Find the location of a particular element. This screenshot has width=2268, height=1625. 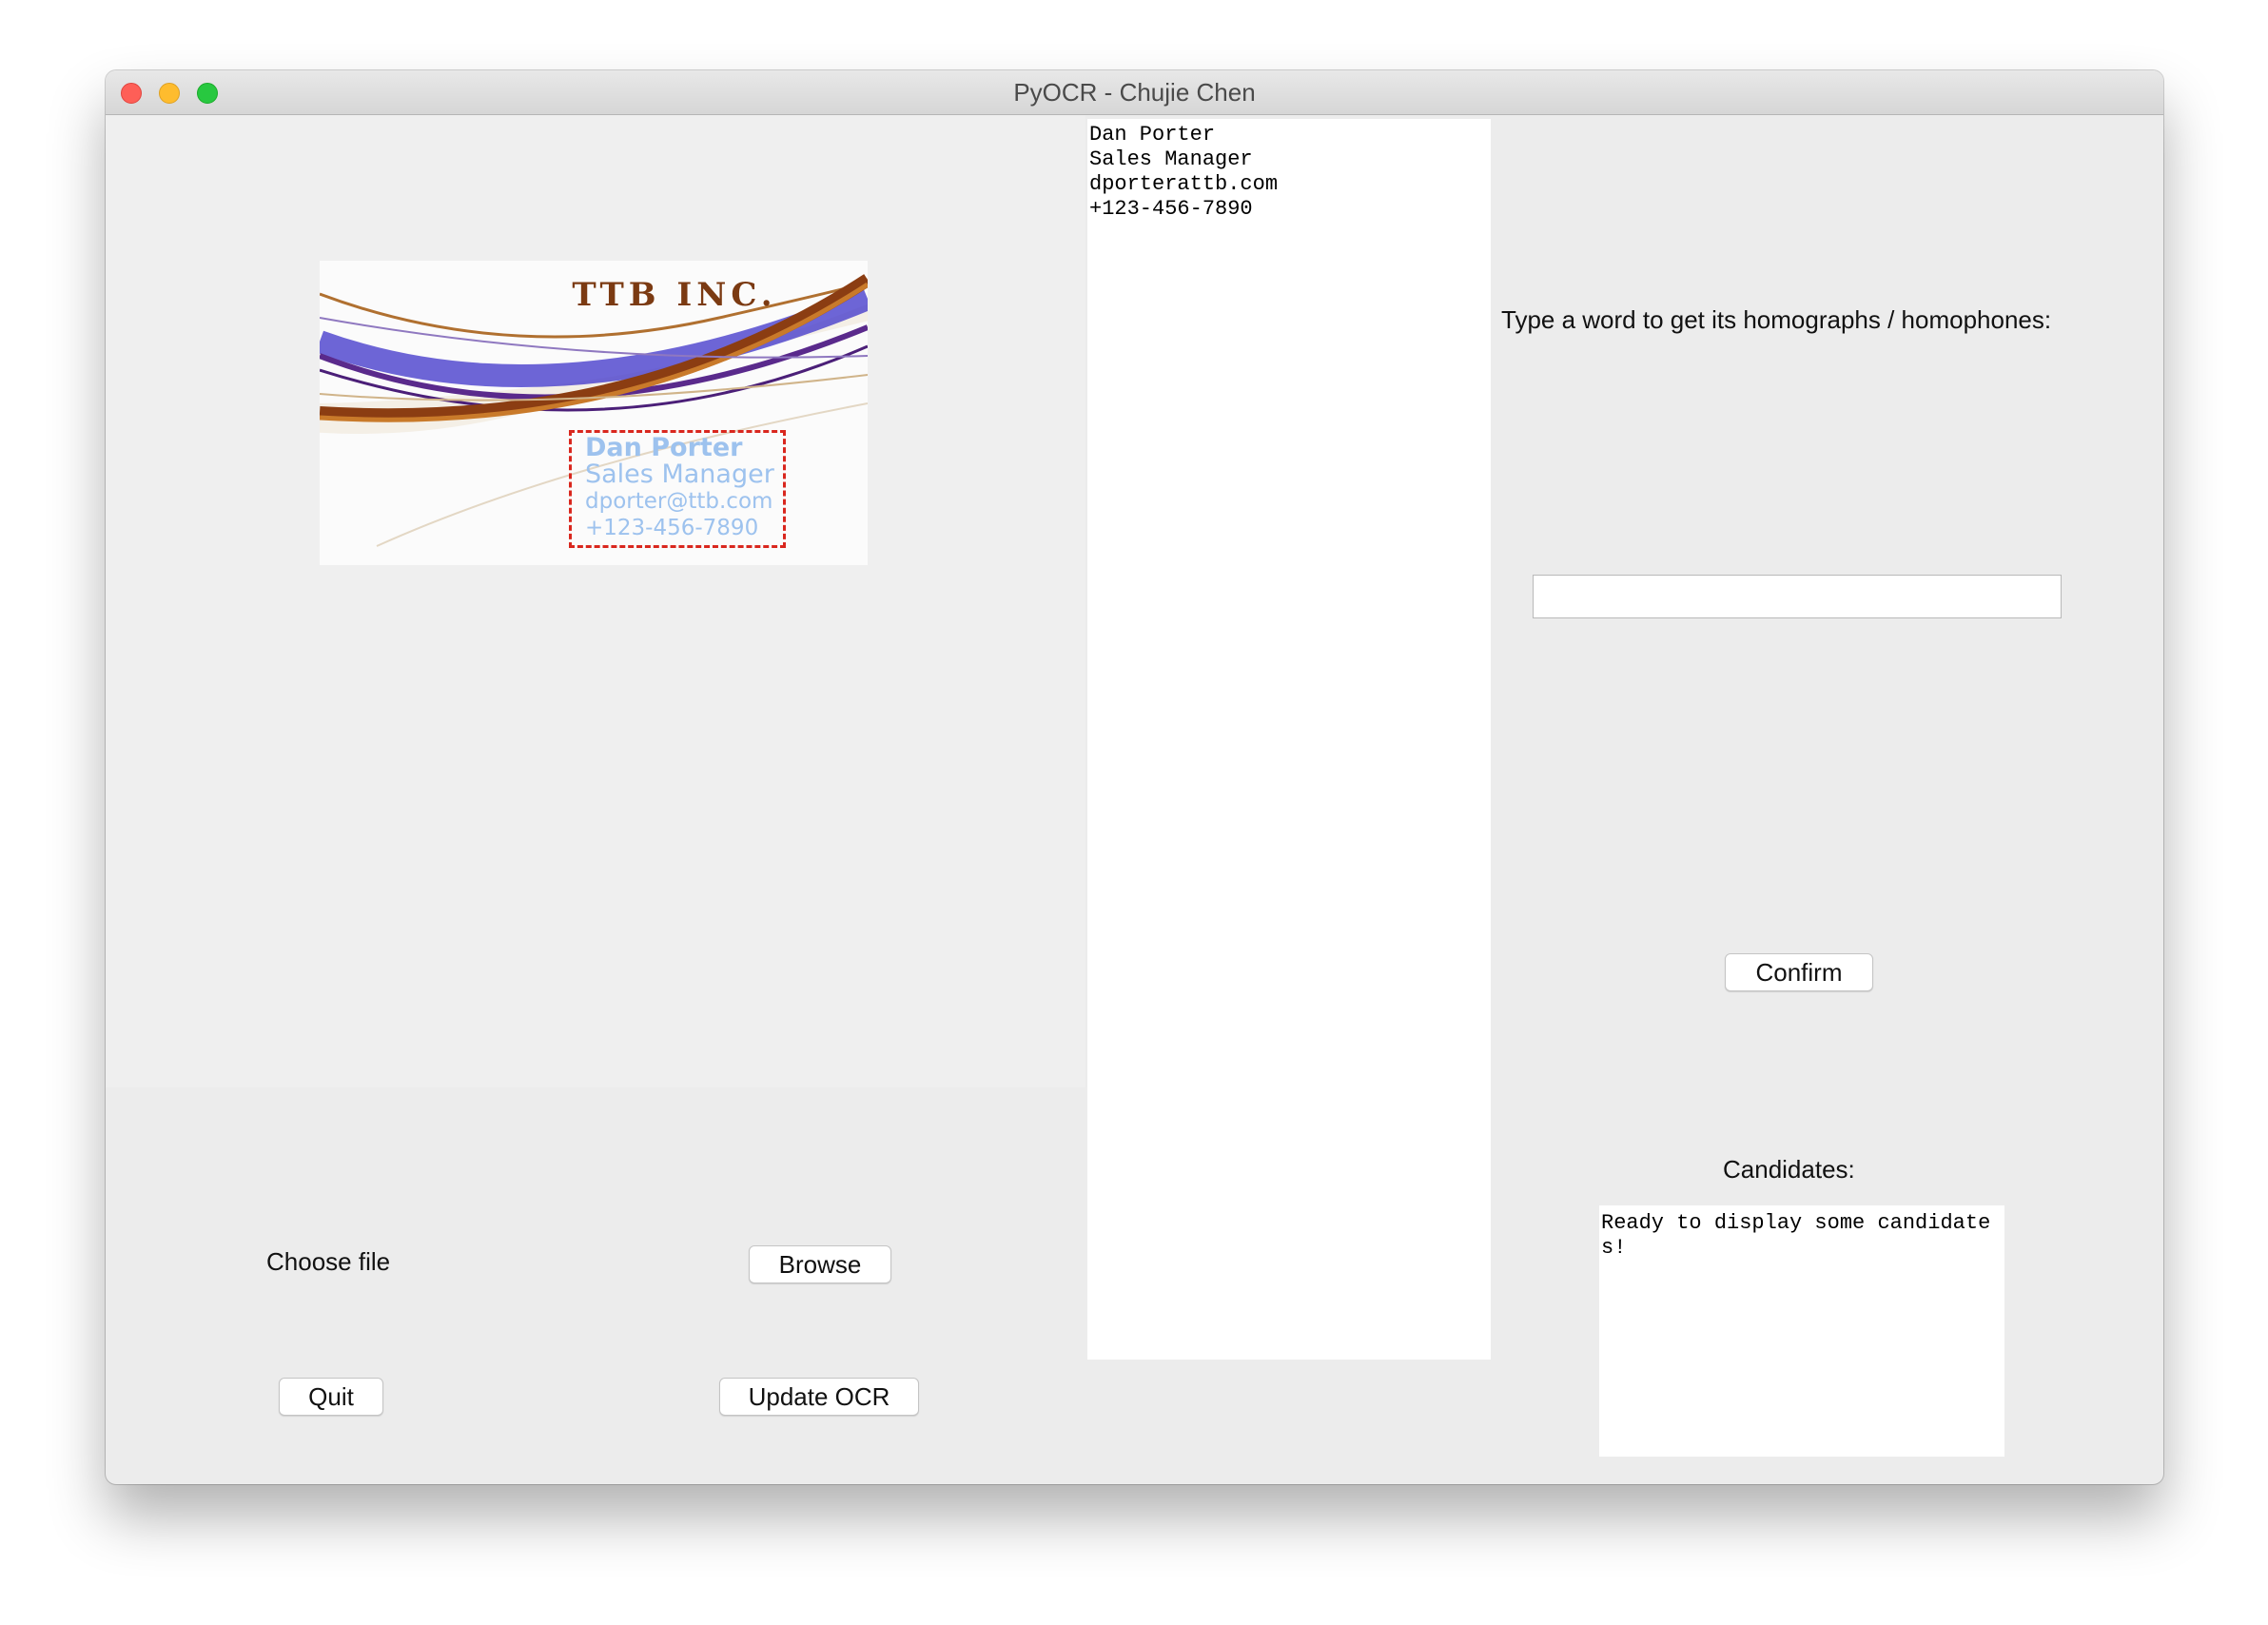

card-company-name: TTB INC. is located at coordinates (674, 295).